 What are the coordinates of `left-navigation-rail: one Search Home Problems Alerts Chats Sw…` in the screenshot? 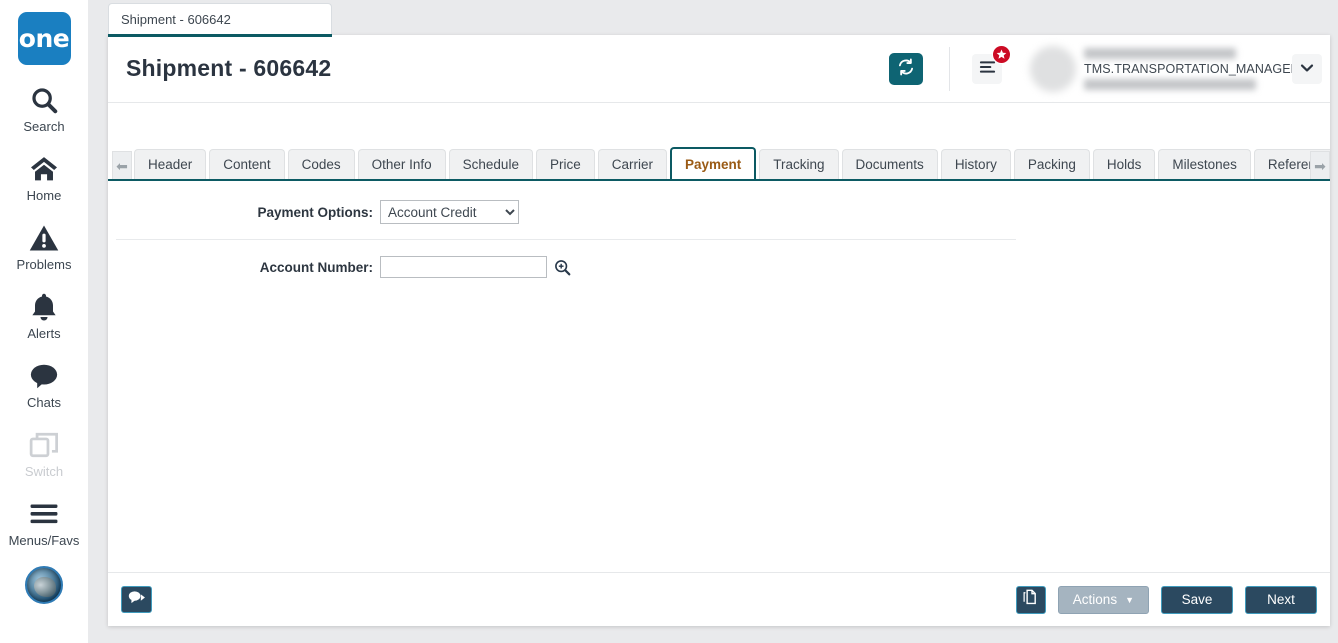 It's located at (44, 321).